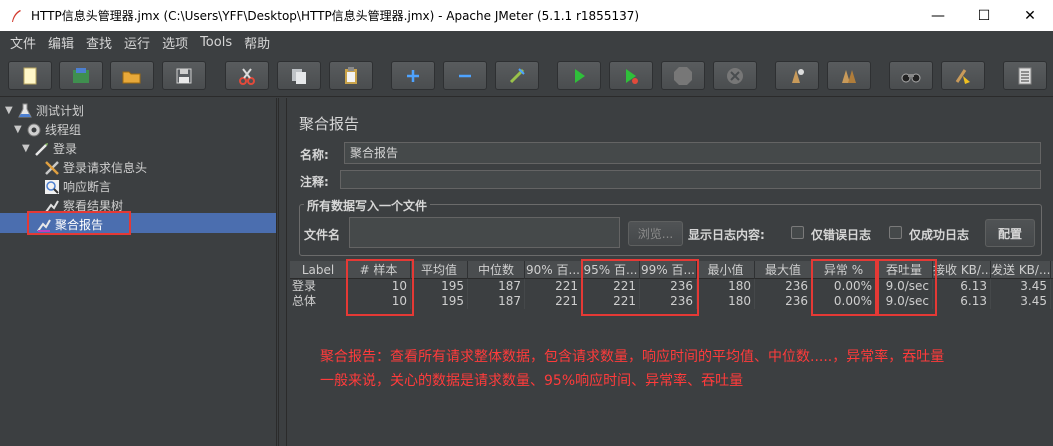  I want to click on gear-icon, so click(34, 130).